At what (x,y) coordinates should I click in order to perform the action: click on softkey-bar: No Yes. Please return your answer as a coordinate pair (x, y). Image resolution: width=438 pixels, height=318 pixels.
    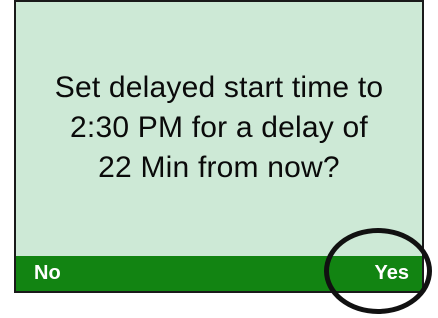
    Looking at the image, I should click on (219, 273).